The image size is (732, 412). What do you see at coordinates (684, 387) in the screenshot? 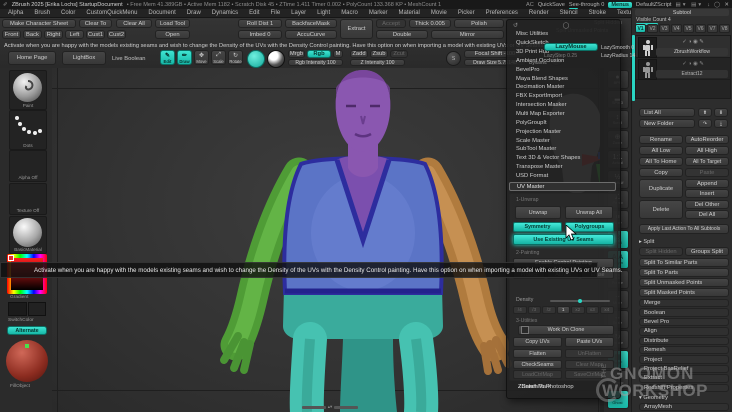
I see `tool-section-row: Redshift Properties` at bounding box center [684, 387].